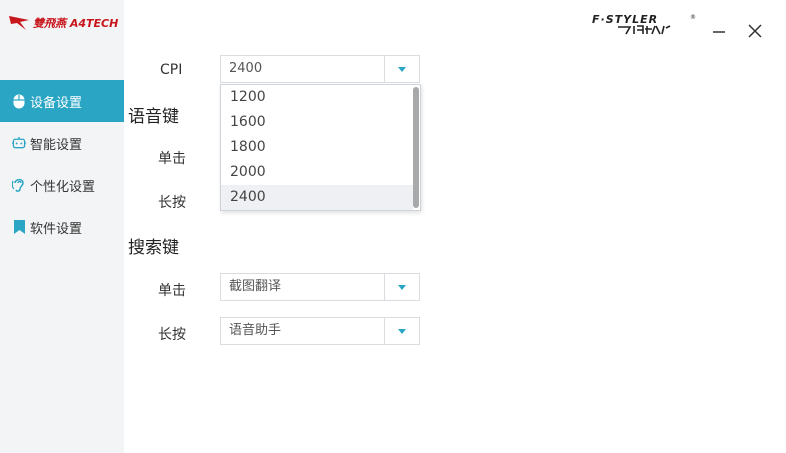  Describe the element at coordinates (19, 227) in the screenshot. I see `bookmark-icon` at that location.